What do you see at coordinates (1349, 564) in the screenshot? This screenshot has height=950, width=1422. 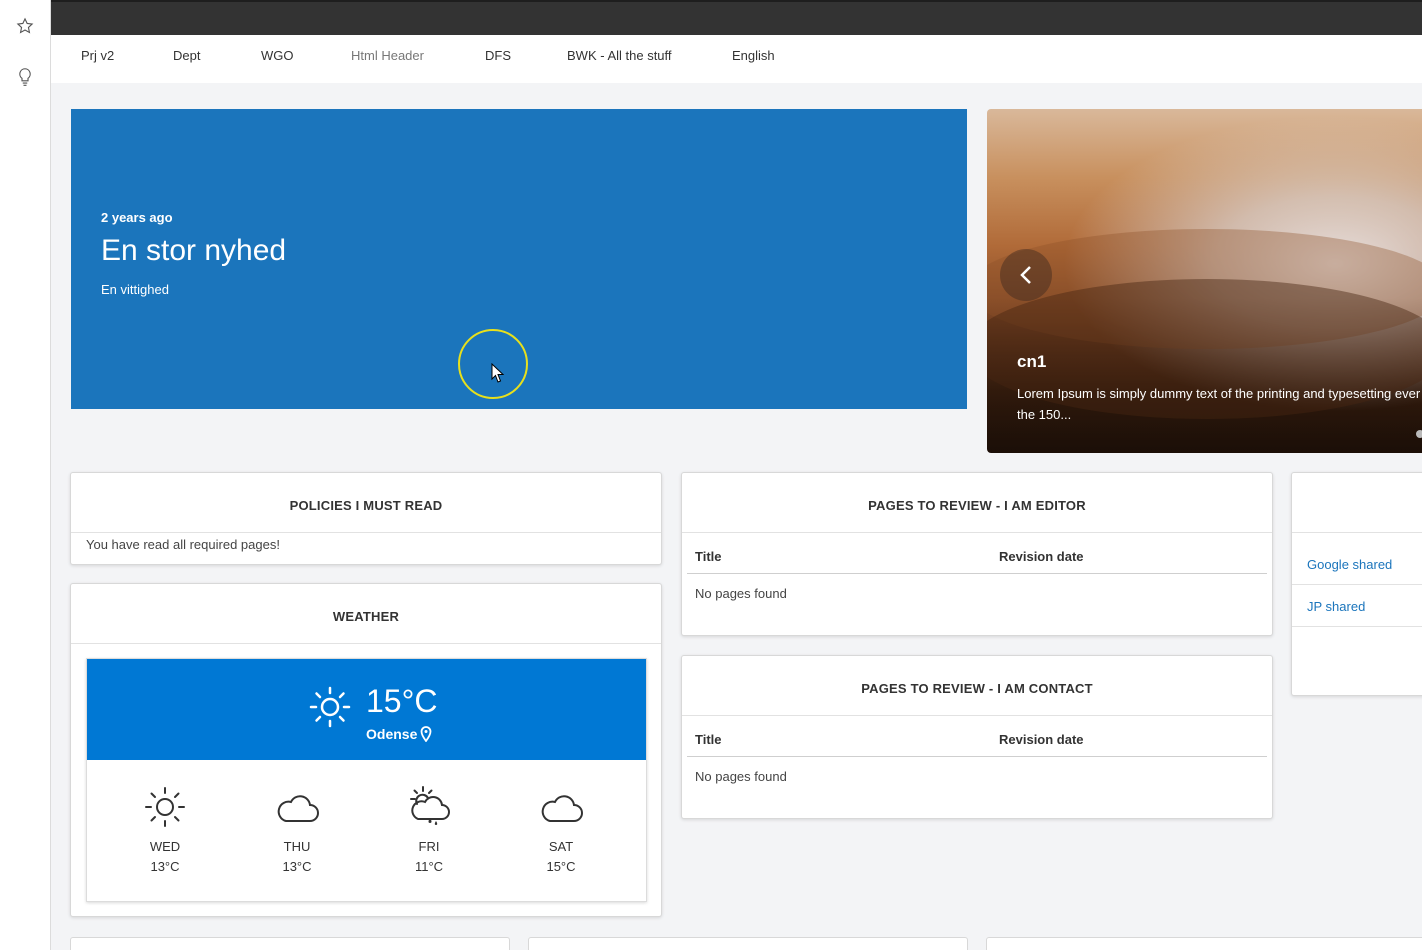 I see `link-google-shared: Google shared` at bounding box center [1349, 564].